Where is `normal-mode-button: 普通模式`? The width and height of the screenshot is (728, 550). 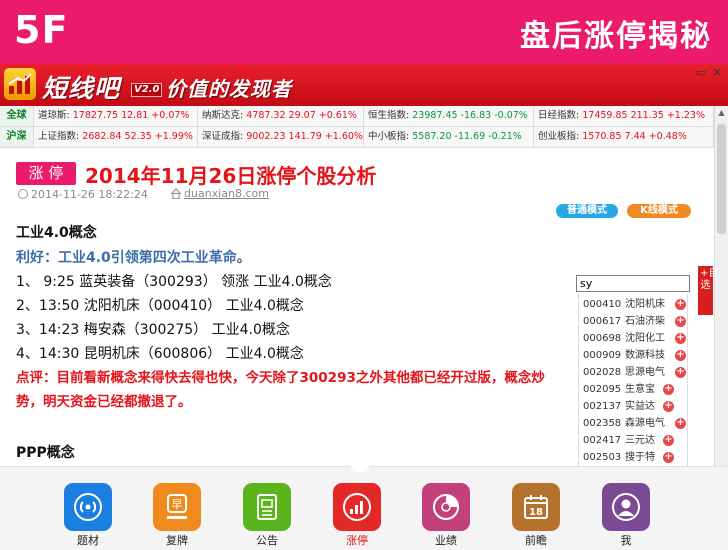
normal-mode-button: 普通模式 is located at coordinates (587, 211).